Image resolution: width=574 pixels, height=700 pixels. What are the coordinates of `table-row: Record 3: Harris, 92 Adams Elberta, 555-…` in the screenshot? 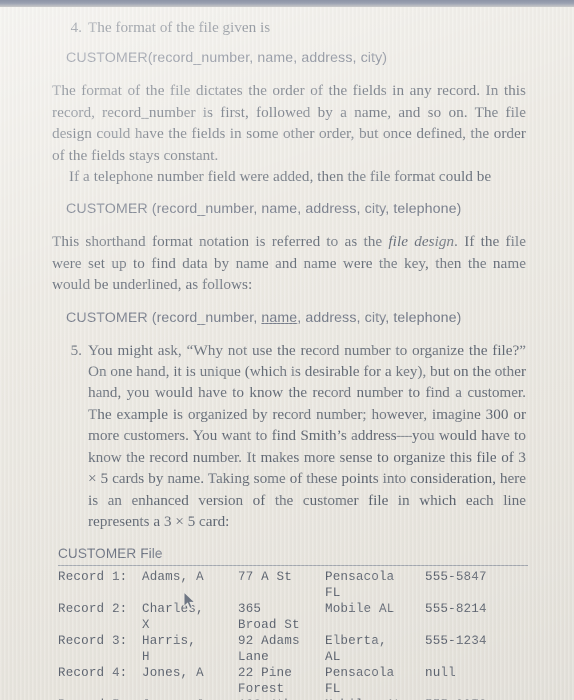 It's located at (289, 641).